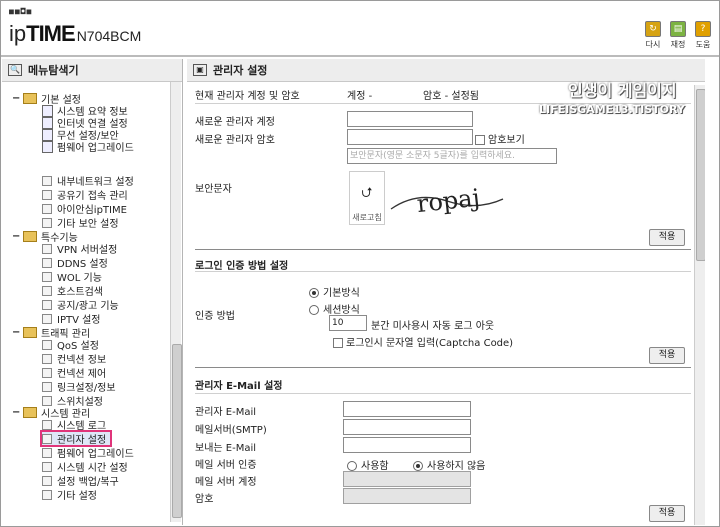  I want to click on sidebar-item: 기타 설정, so click(69, 495).